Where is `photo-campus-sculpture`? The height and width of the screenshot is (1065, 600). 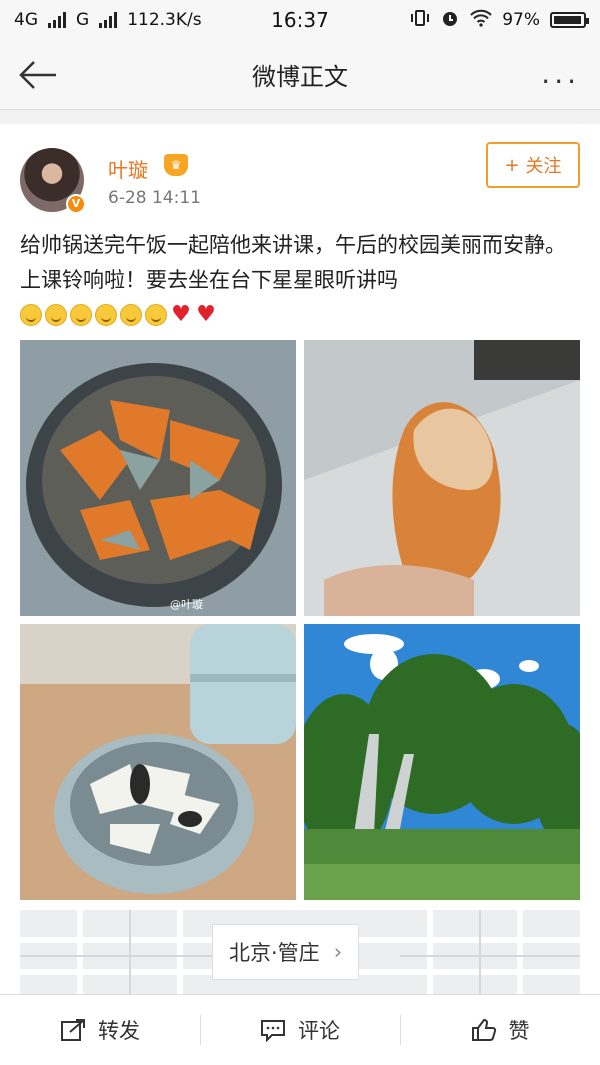 photo-campus-sculpture is located at coordinates (442, 762).